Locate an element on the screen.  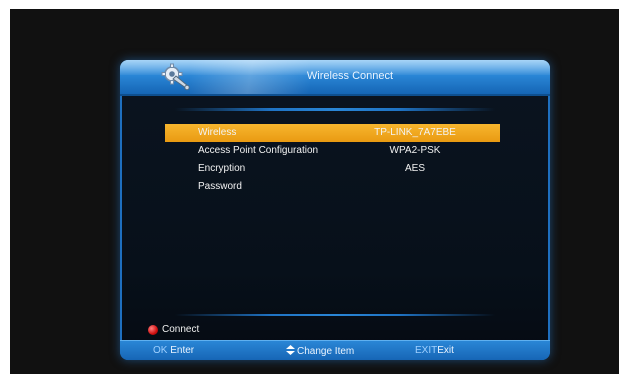
setting-value: TP-LINK_7A7EBE is located at coordinates (415, 132).